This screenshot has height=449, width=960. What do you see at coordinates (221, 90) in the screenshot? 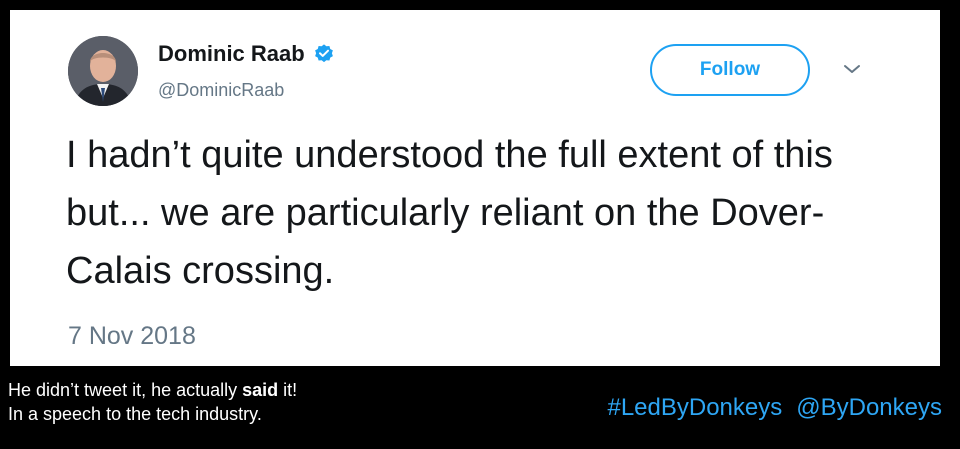
I see `handle: @DominicRaab` at bounding box center [221, 90].